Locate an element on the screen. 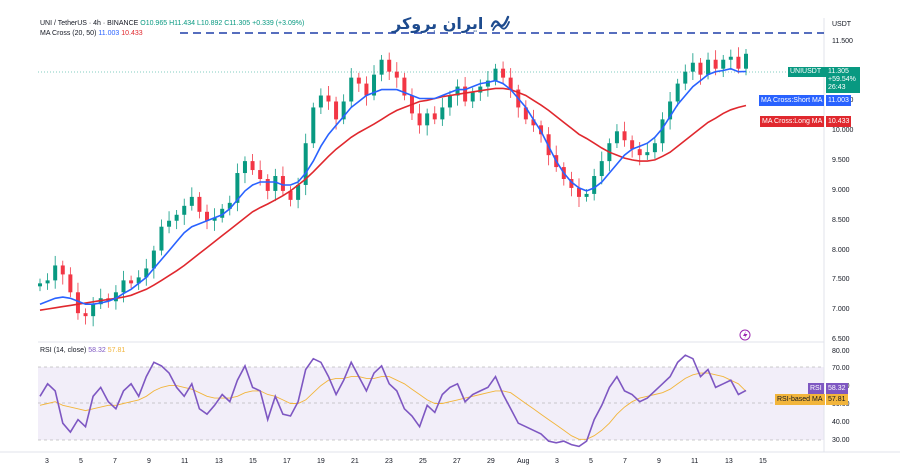 The width and height of the screenshot is (900, 471). rsi-ma-tag: RSI-based MA is located at coordinates (800, 399).